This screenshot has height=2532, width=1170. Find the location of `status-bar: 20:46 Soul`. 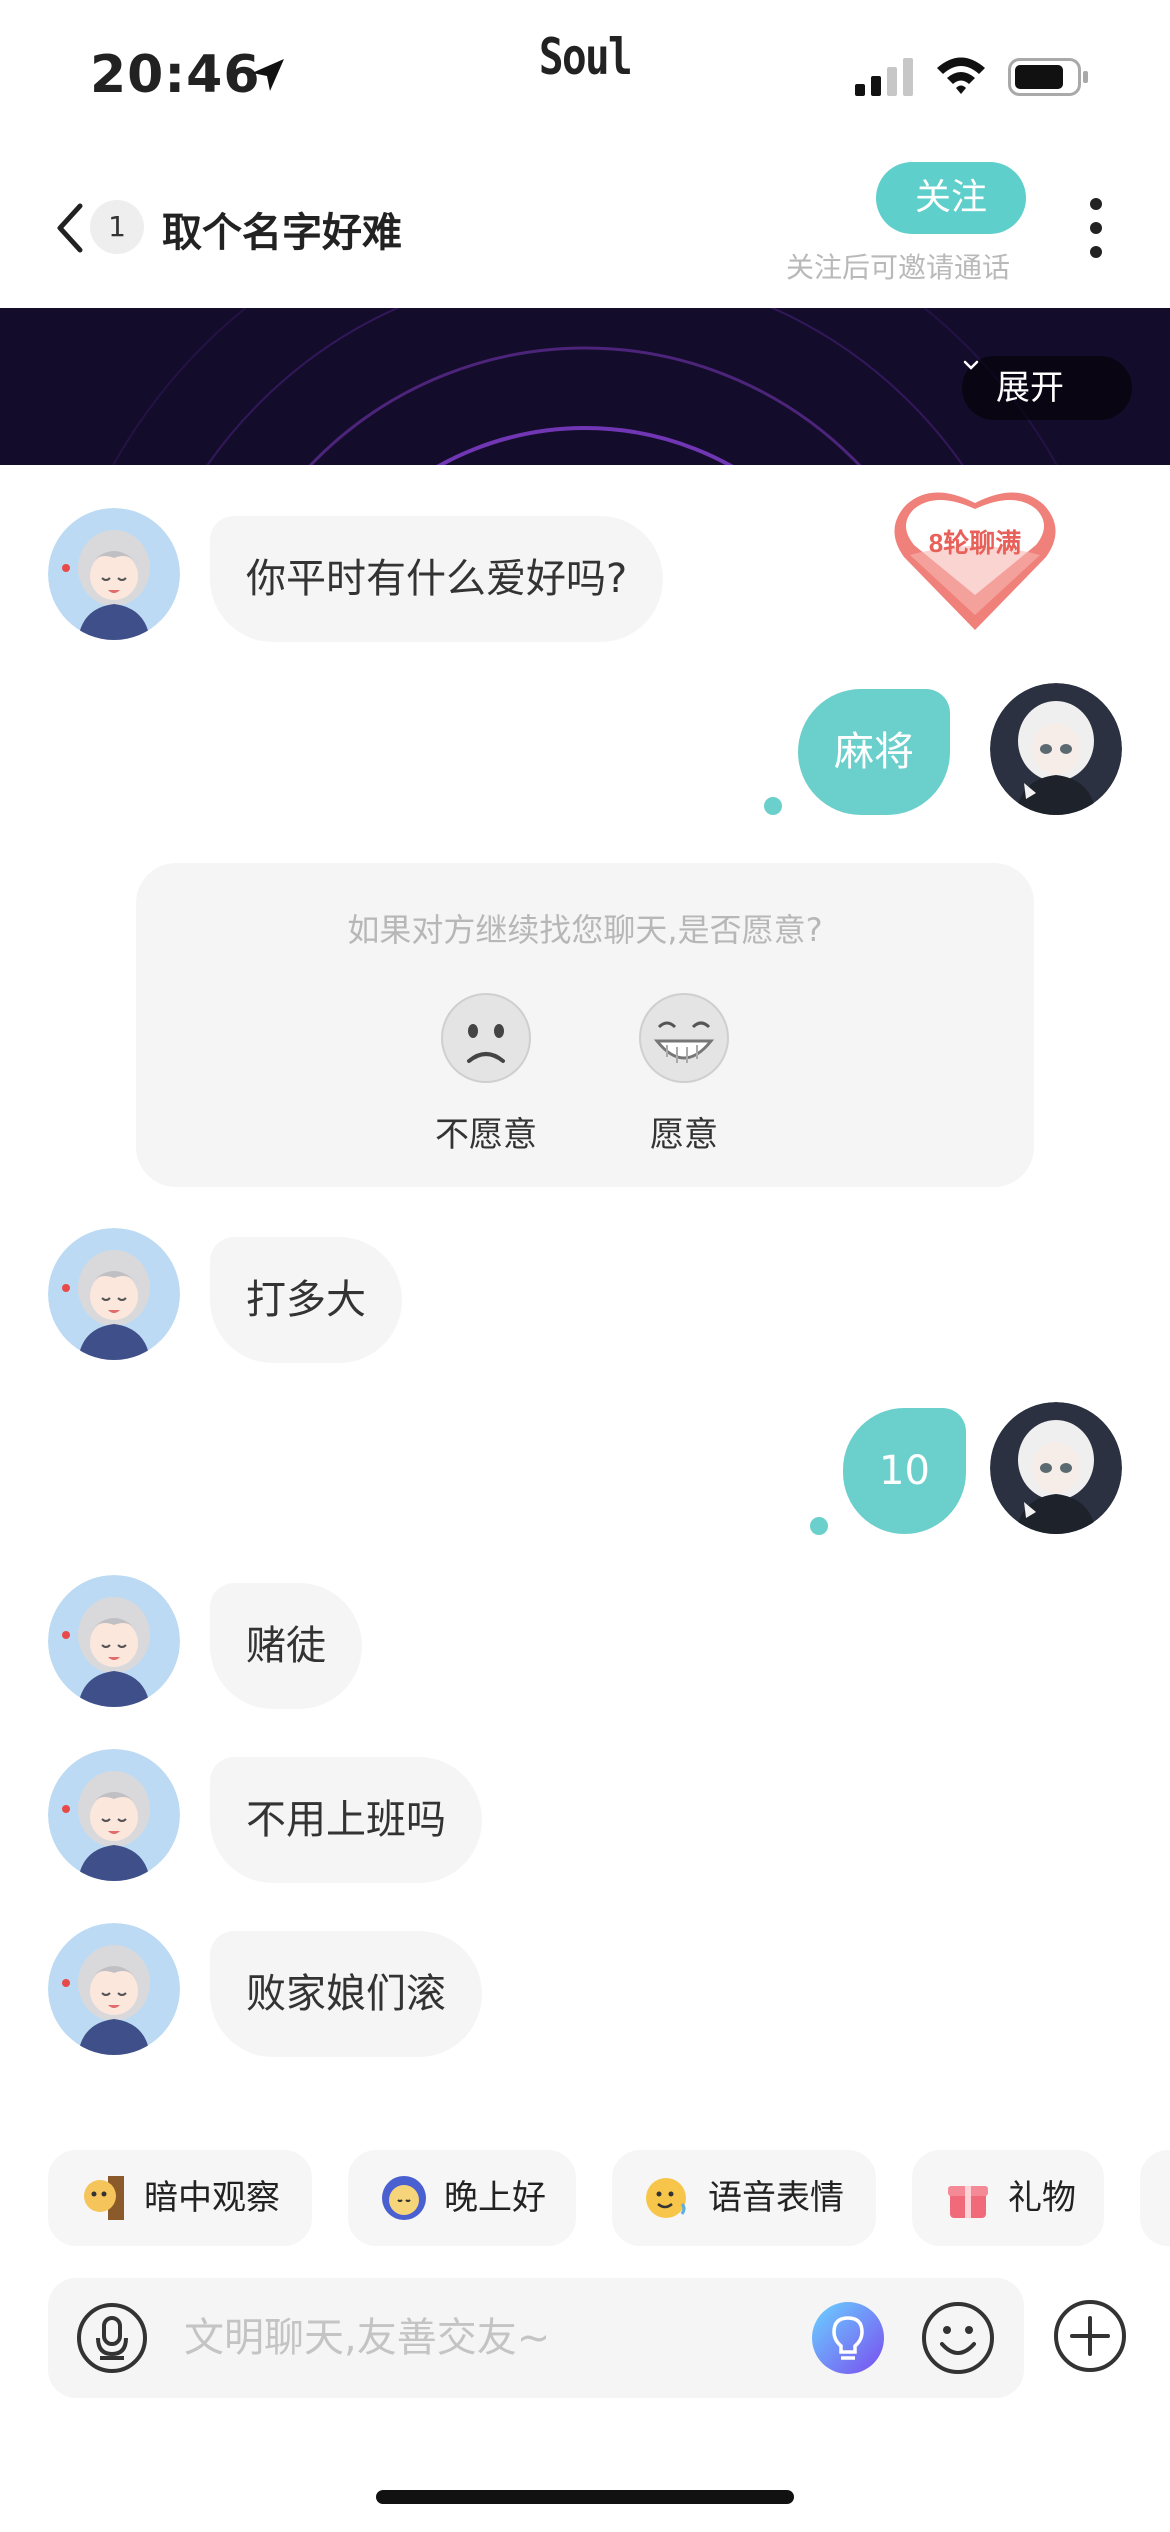

status-bar: 20:46 Soul is located at coordinates (585, 75).